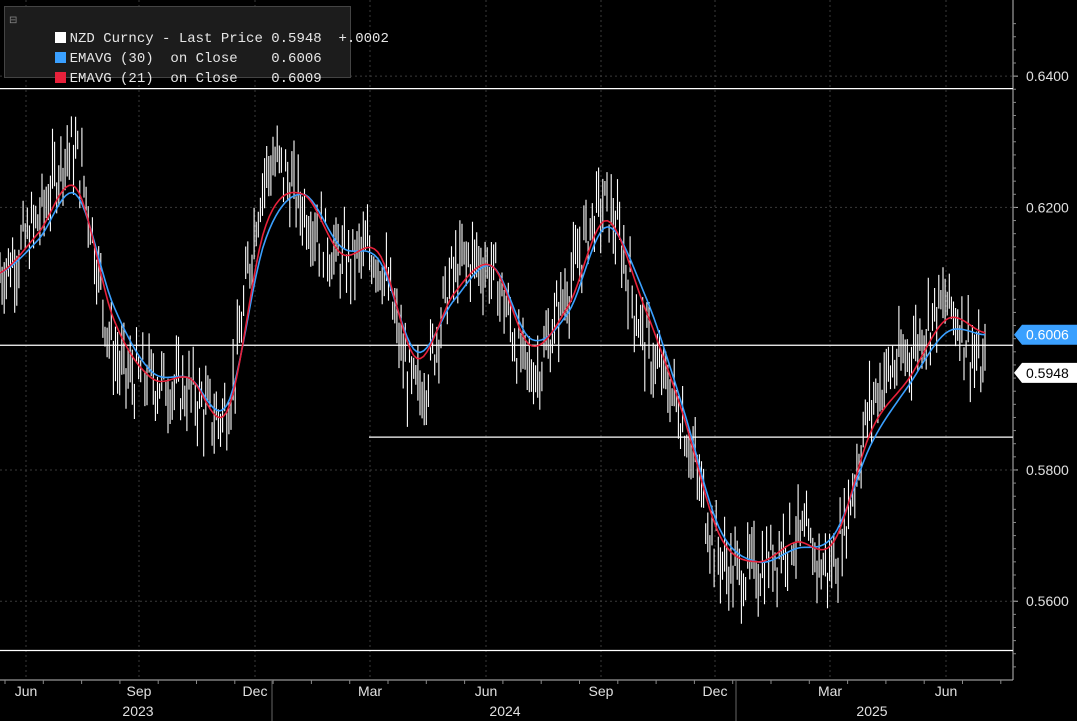  I want to click on legend-item-ema21: EMAVG (21) on Close 0.6009, so click(171, 69).